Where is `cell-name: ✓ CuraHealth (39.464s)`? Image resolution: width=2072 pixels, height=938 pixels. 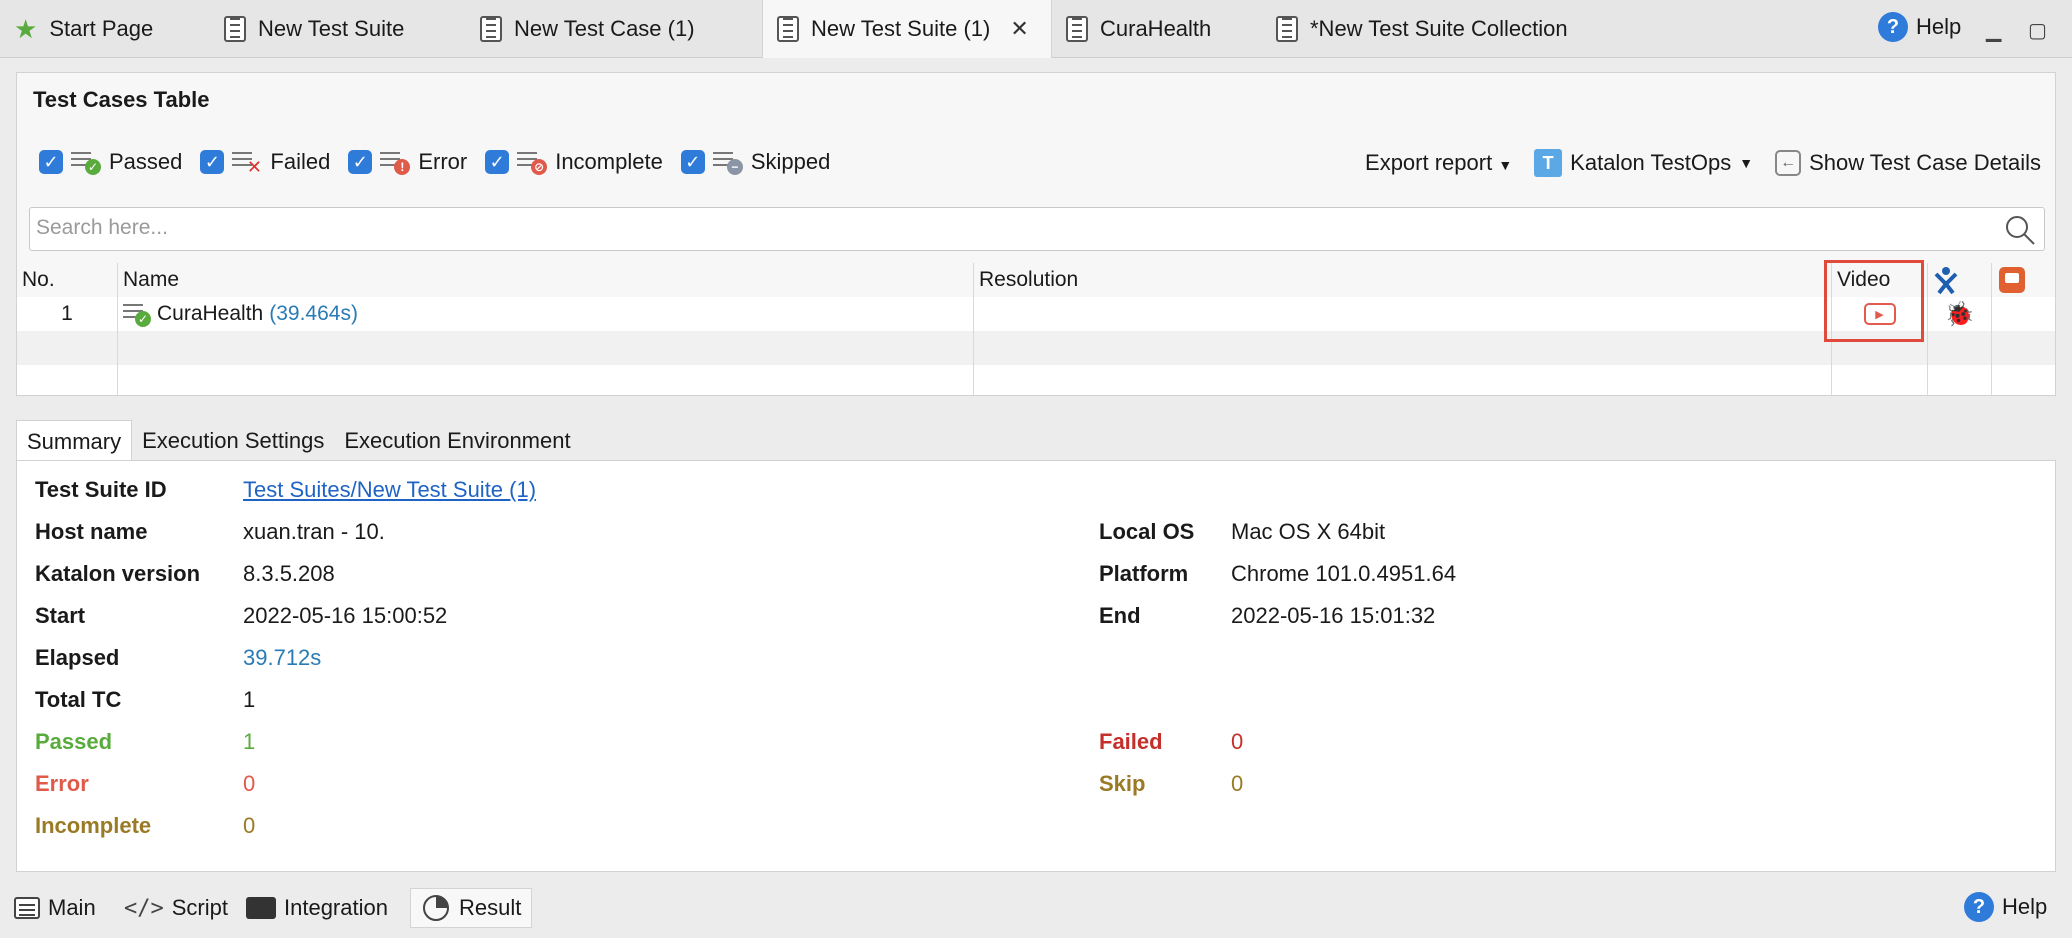
cell-name: ✓ CuraHealth (39.464s) is located at coordinates (545, 314).